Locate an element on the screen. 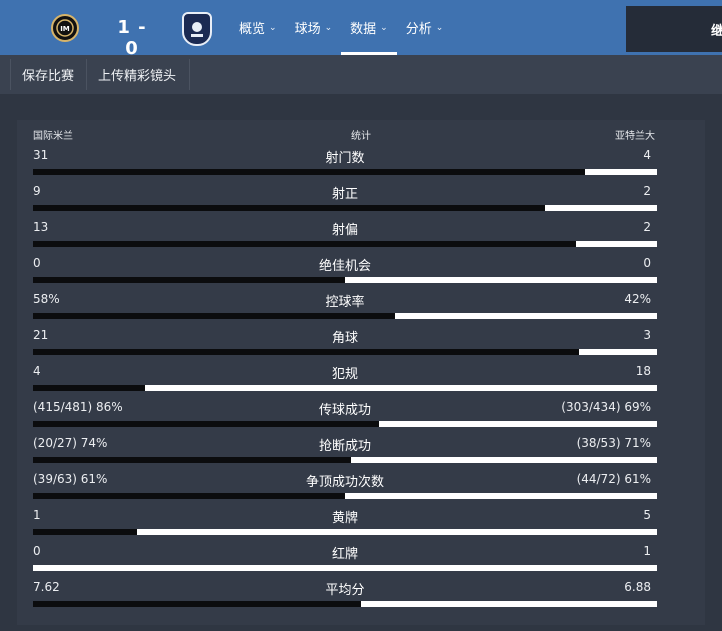  stat-label: 争顶成功次数 is located at coordinates (344, 482).